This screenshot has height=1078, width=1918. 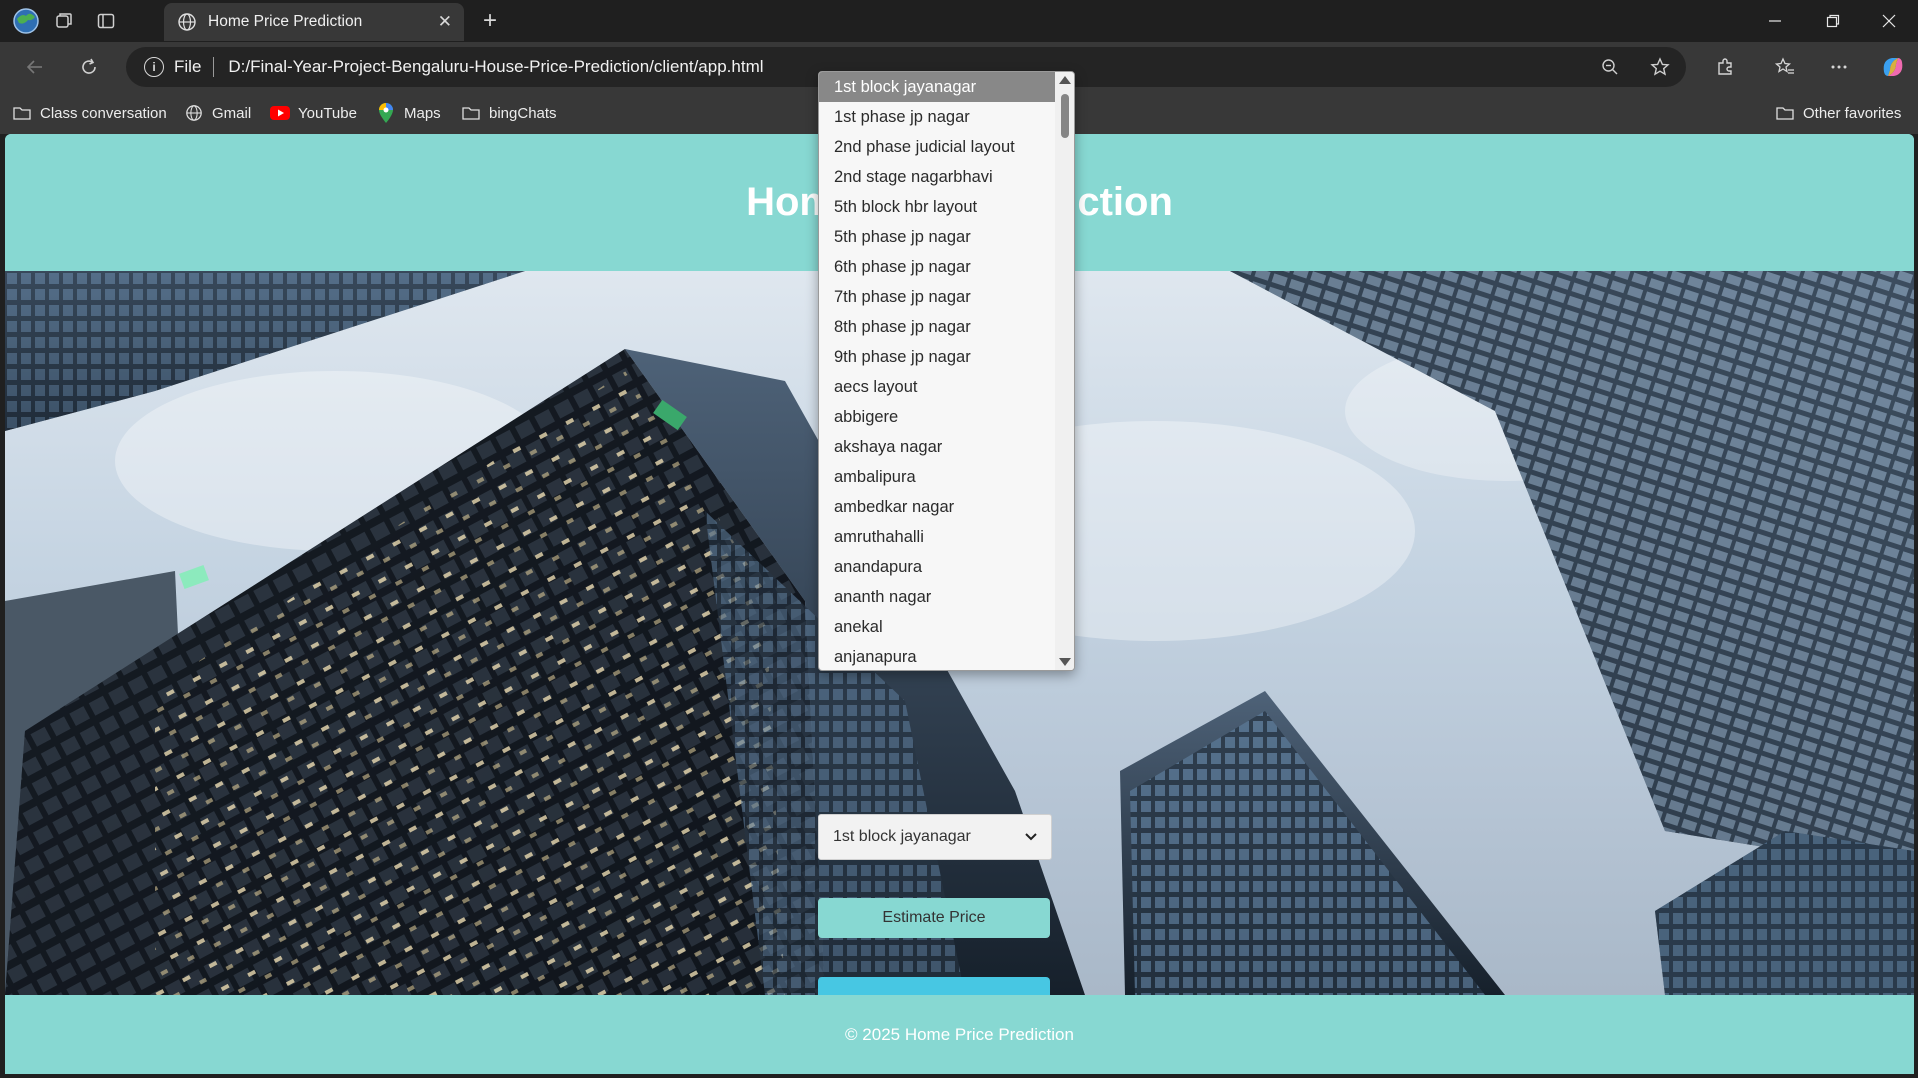 What do you see at coordinates (285, 21) in the screenshot?
I see `tab-title: Home Price Prediction` at bounding box center [285, 21].